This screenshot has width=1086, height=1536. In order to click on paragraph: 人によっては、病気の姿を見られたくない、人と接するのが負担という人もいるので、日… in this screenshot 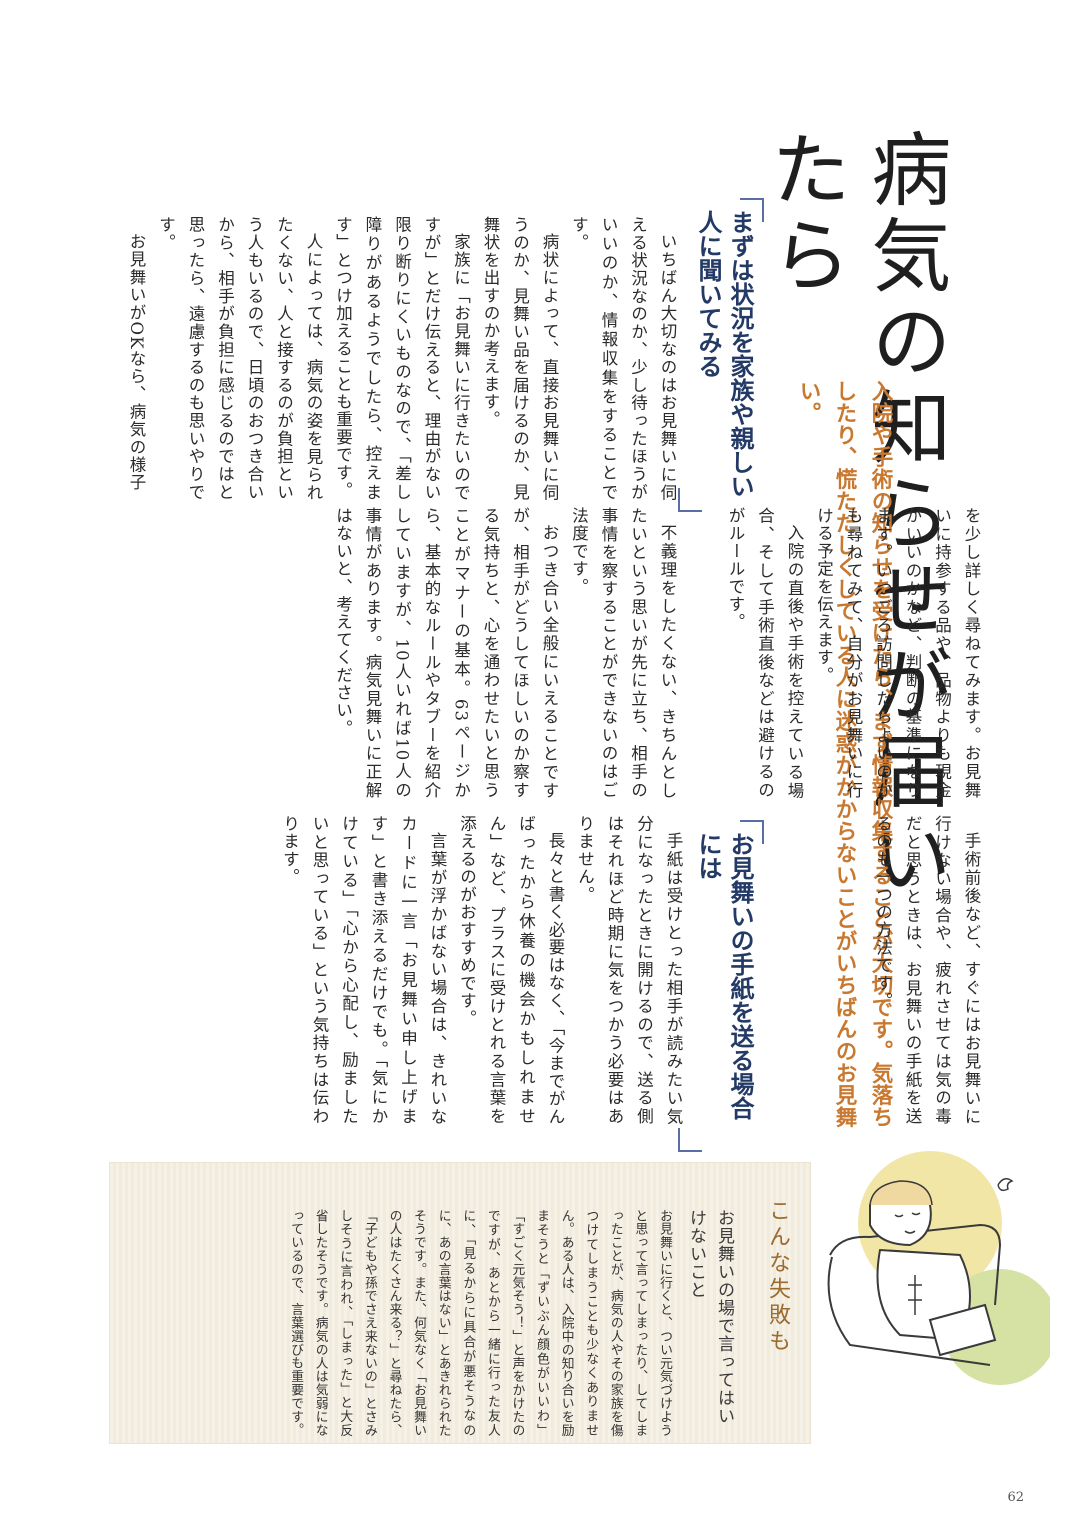, I will do `click(240, 358)`.